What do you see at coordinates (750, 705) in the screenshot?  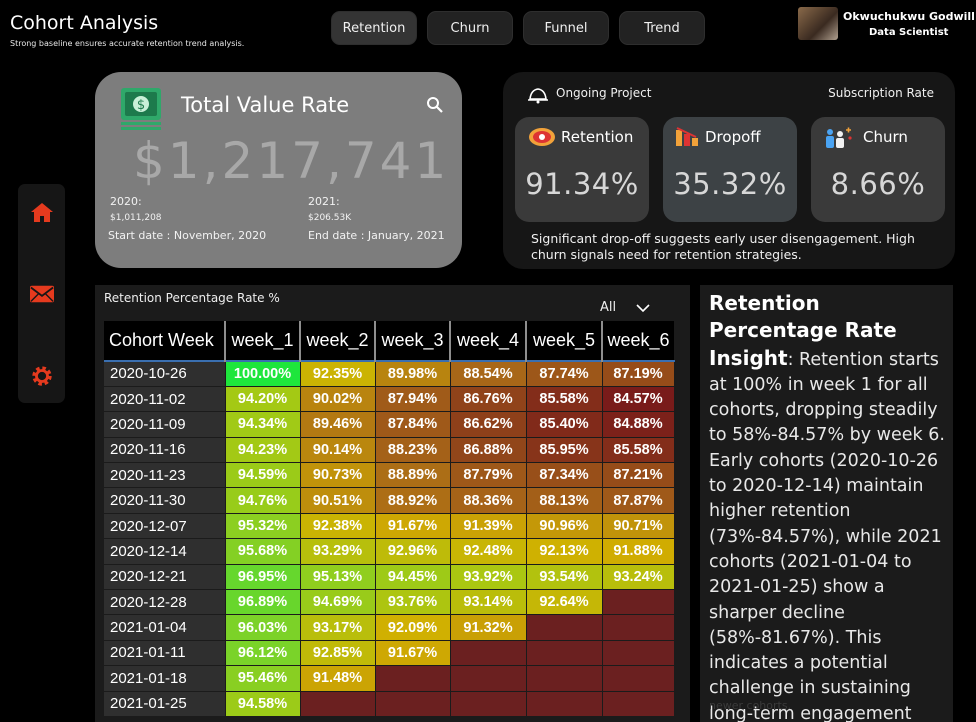 I see `insight-overflow: newer cohorts.` at bounding box center [750, 705].